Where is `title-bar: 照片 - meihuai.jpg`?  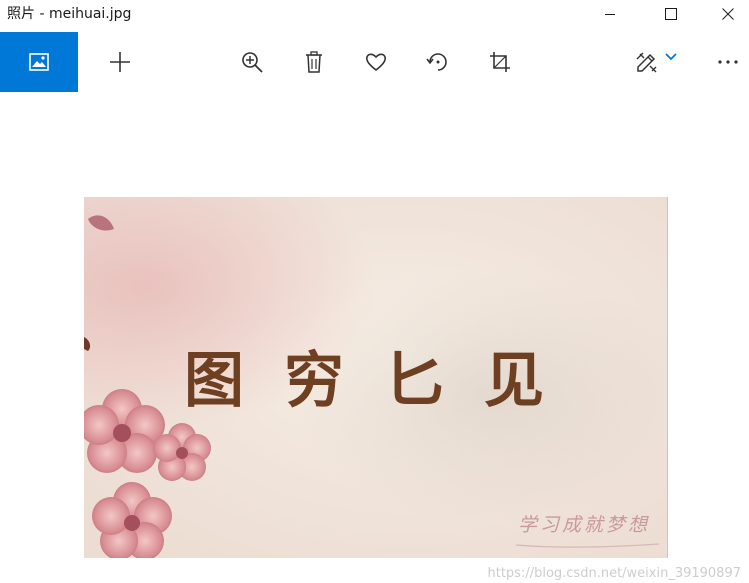
title-bar: 照片 - meihuai.jpg is located at coordinates (374, 14).